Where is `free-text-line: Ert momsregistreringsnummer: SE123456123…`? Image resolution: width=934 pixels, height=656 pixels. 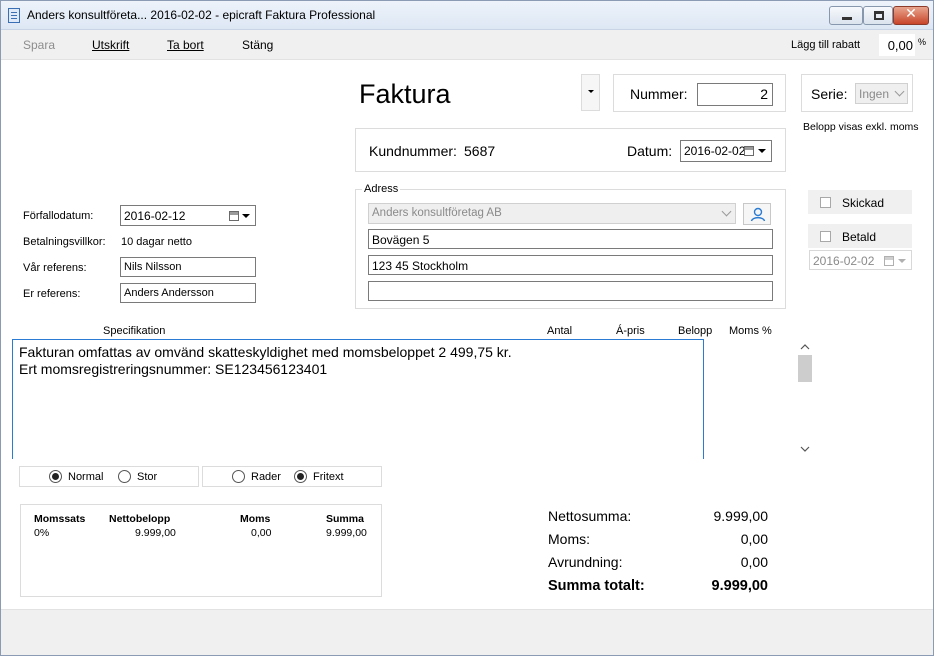 free-text-line: Ert momsregistreringsnummer: SE123456123… is located at coordinates (173, 369).